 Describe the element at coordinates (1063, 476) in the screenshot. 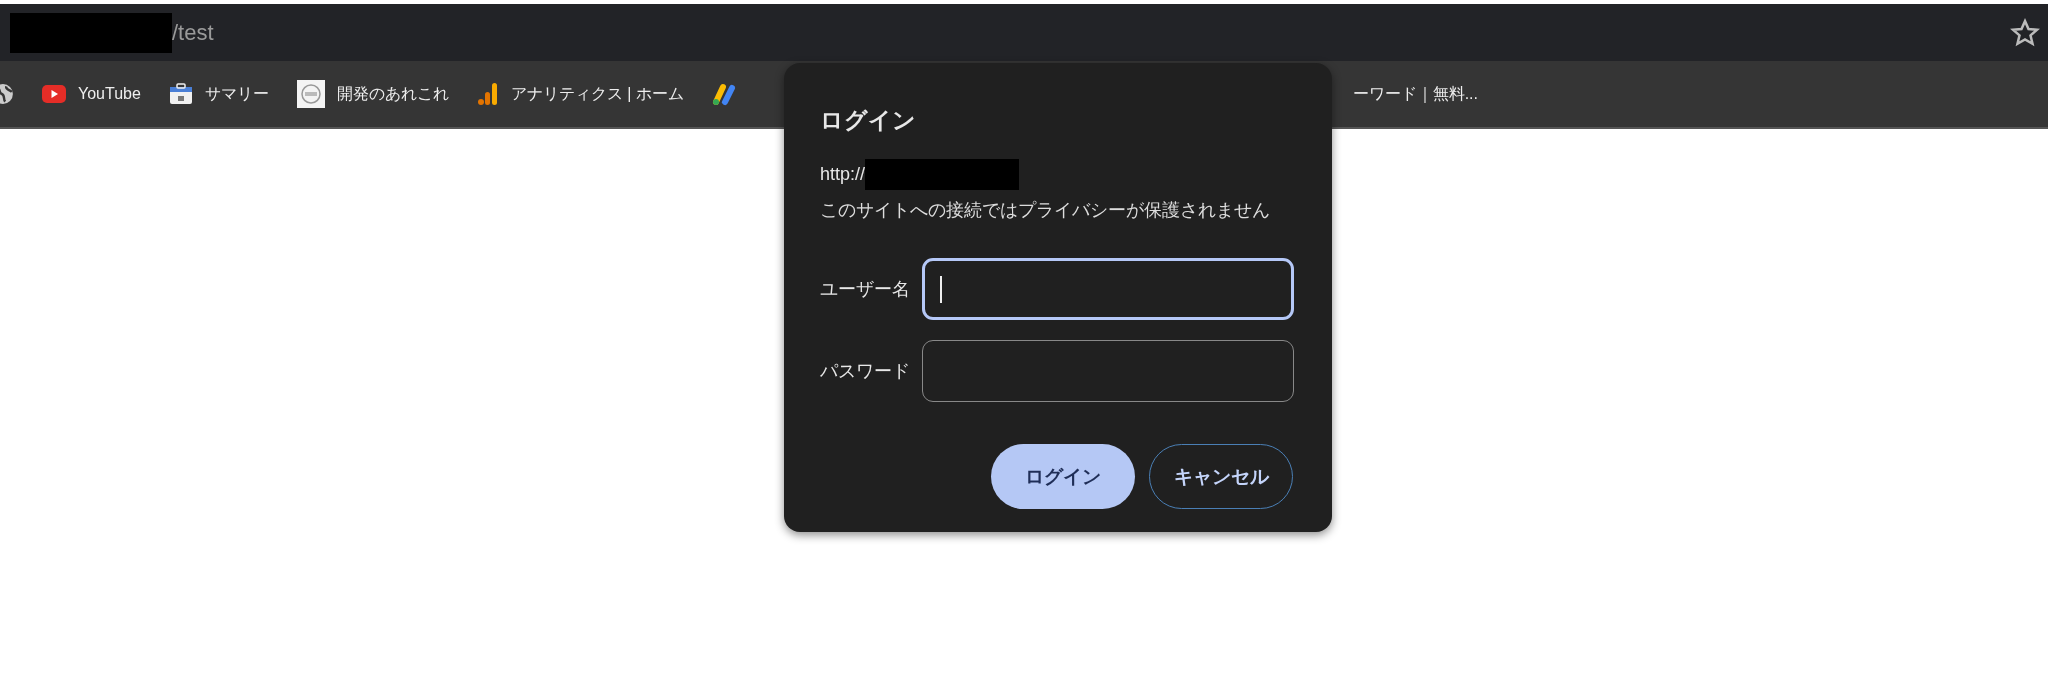

I see `login-button: ログイン` at that location.